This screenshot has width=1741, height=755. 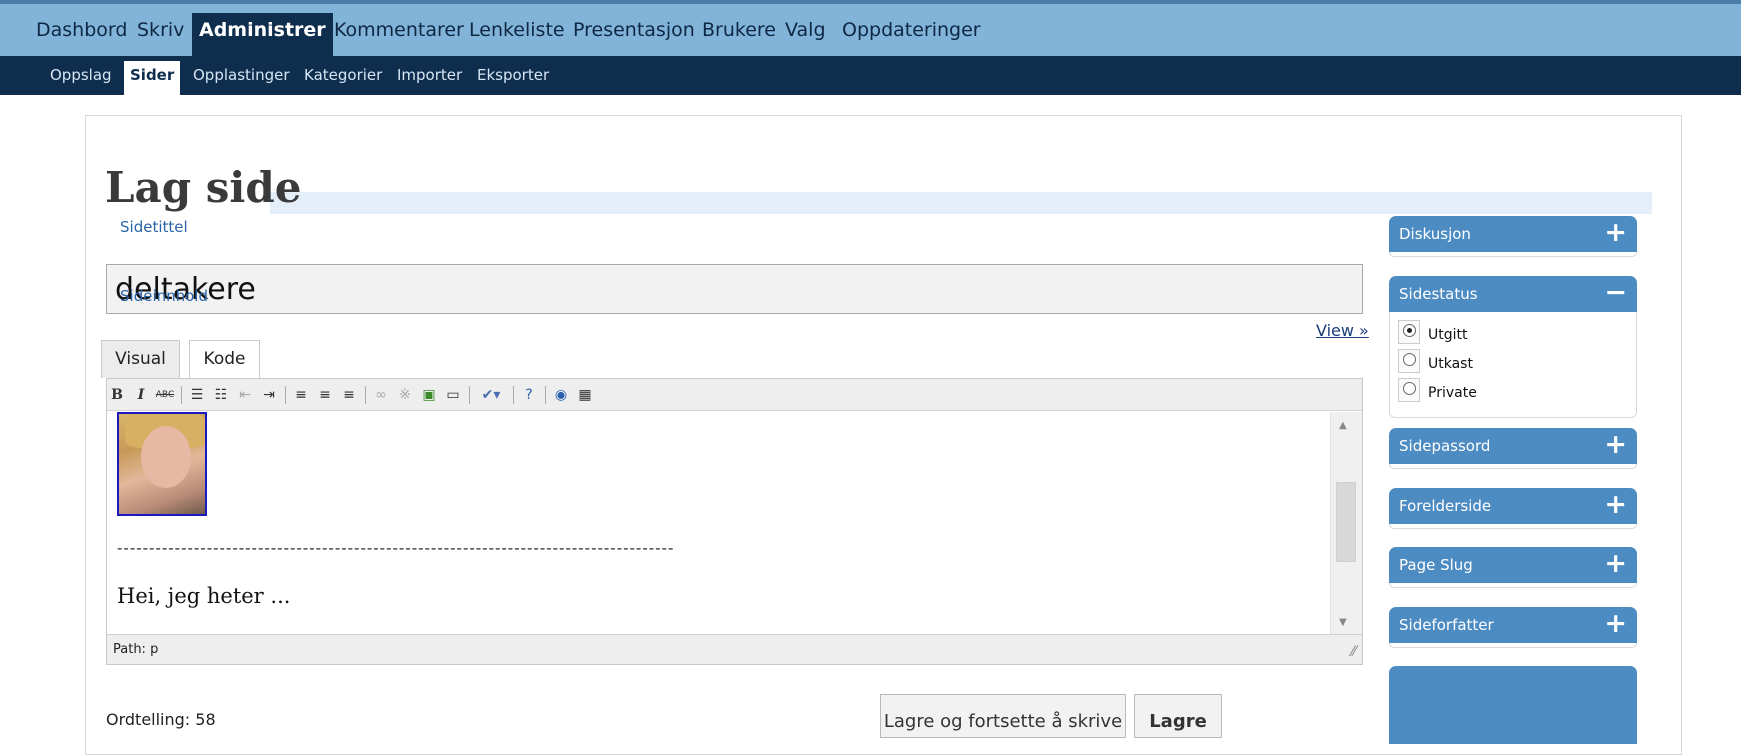 I want to click on status-box: Sidestatus − Utgitt Utkast Private, so click(x=1513, y=347).